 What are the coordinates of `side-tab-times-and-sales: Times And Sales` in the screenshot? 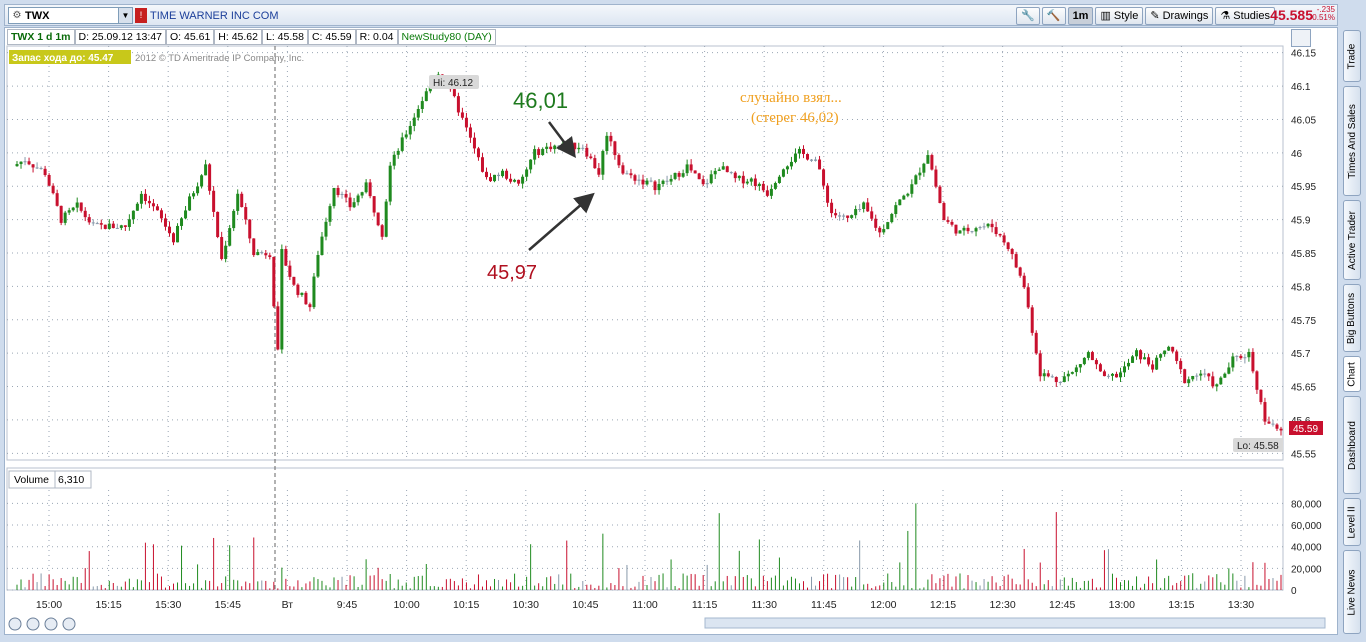 It's located at (1352, 141).